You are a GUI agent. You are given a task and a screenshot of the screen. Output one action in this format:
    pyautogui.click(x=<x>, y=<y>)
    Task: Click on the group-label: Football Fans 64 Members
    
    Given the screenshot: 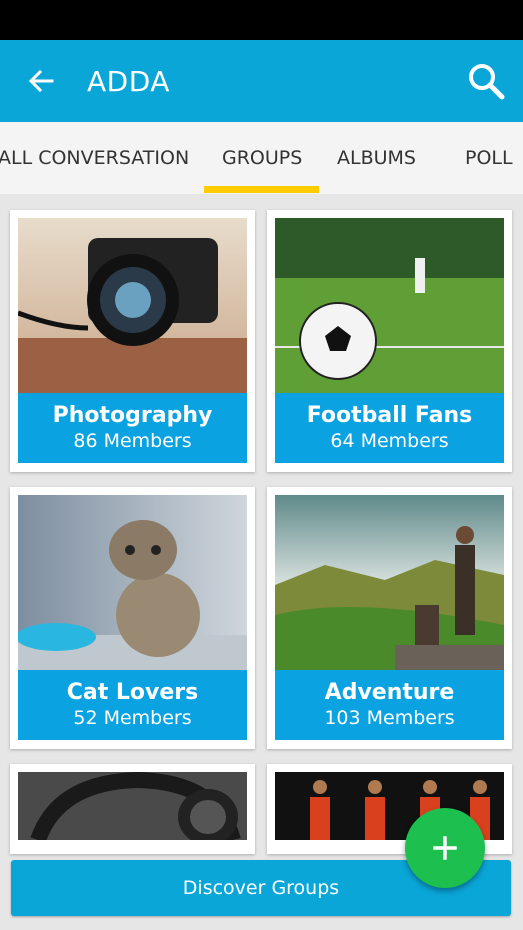 What is the action you would take?
    pyautogui.click(x=389, y=428)
    